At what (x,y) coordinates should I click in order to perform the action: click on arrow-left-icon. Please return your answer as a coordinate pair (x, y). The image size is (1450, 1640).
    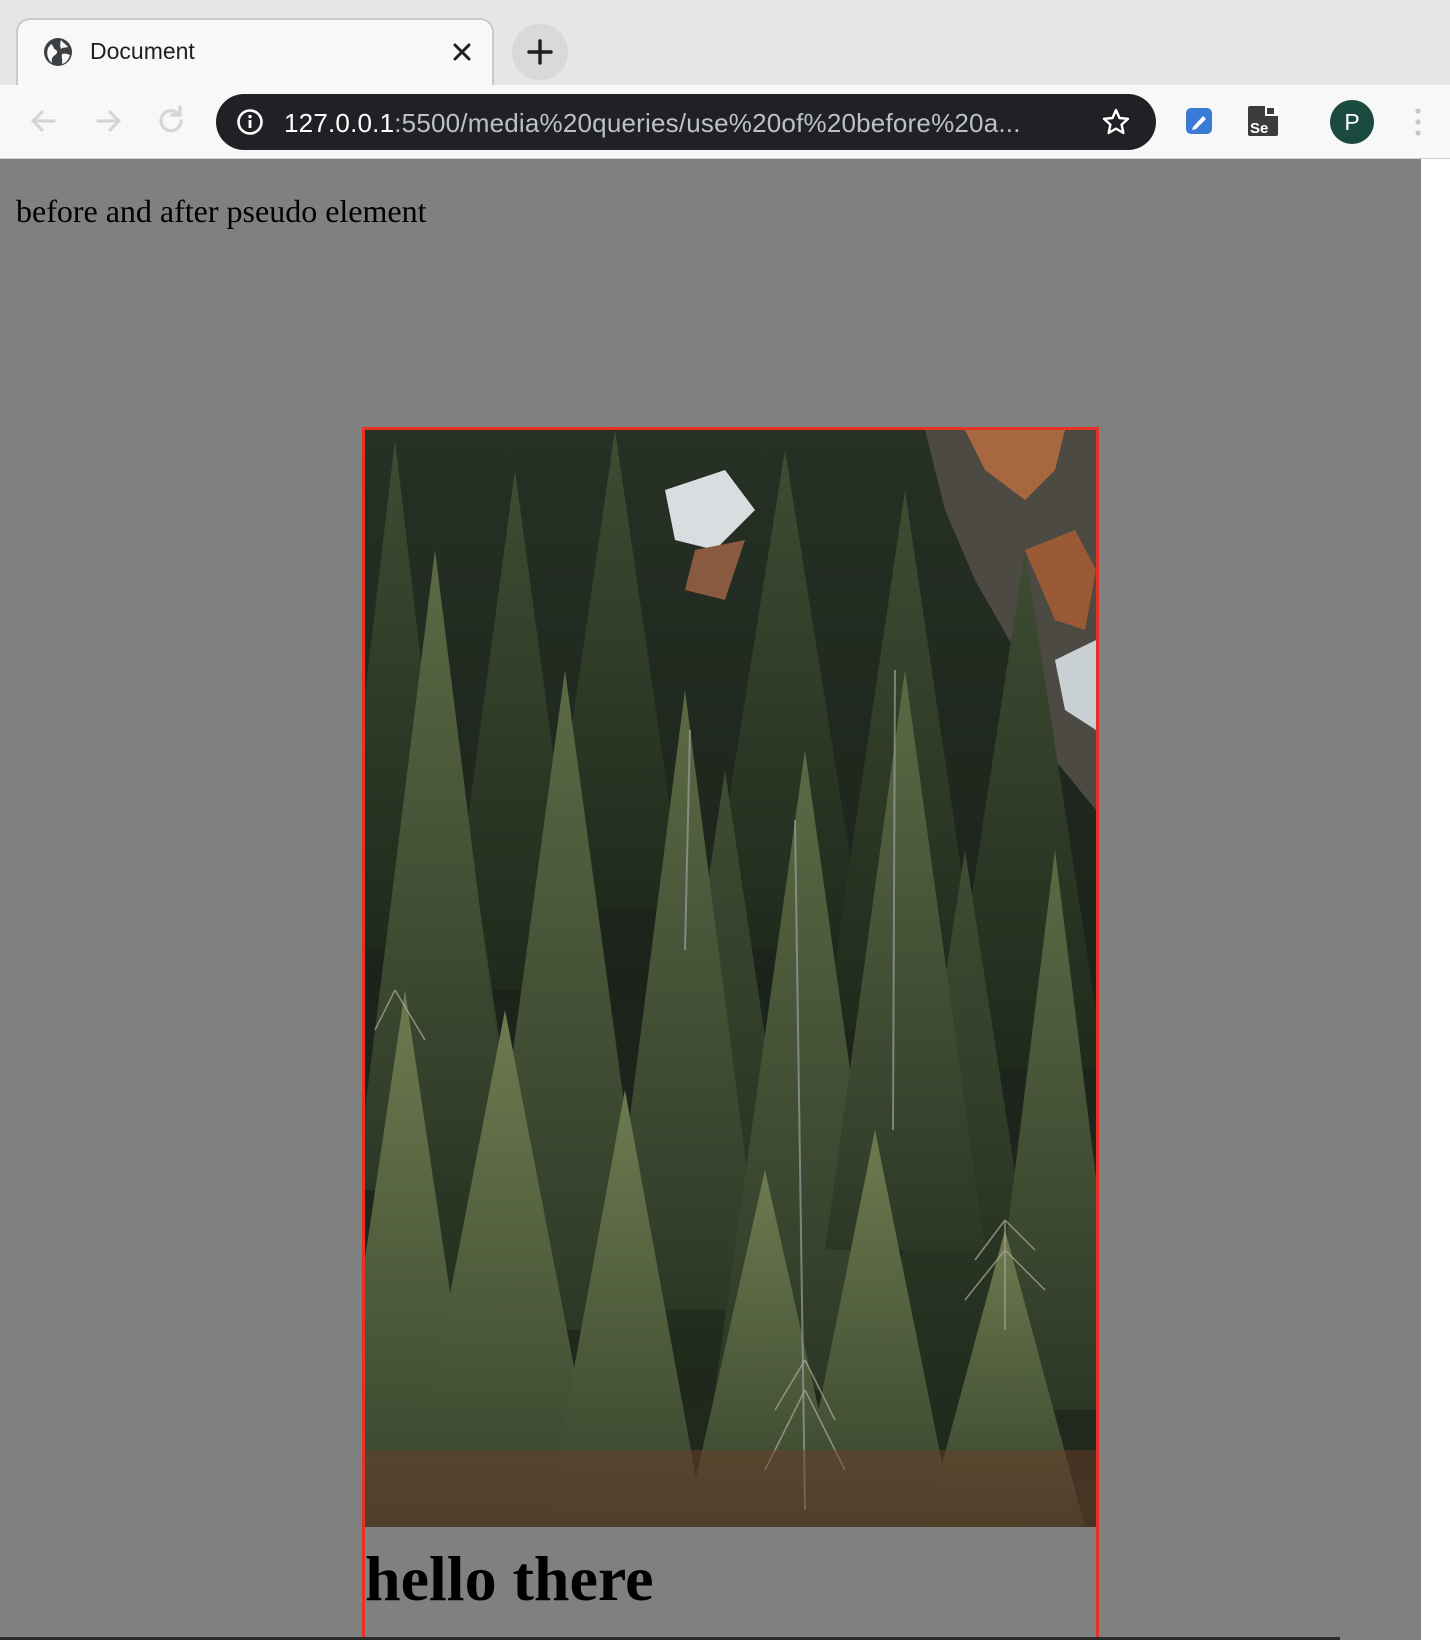
    Looking at the image, I should click on (44, 121).